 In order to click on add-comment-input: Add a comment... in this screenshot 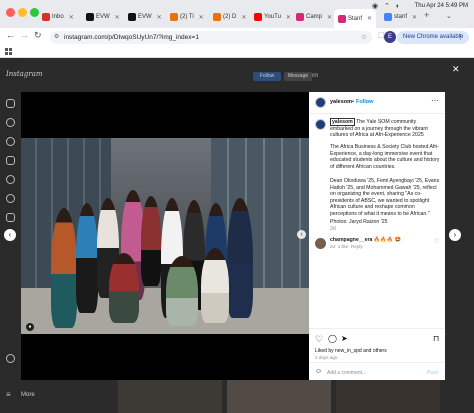, I will do `click(346, 373)`.